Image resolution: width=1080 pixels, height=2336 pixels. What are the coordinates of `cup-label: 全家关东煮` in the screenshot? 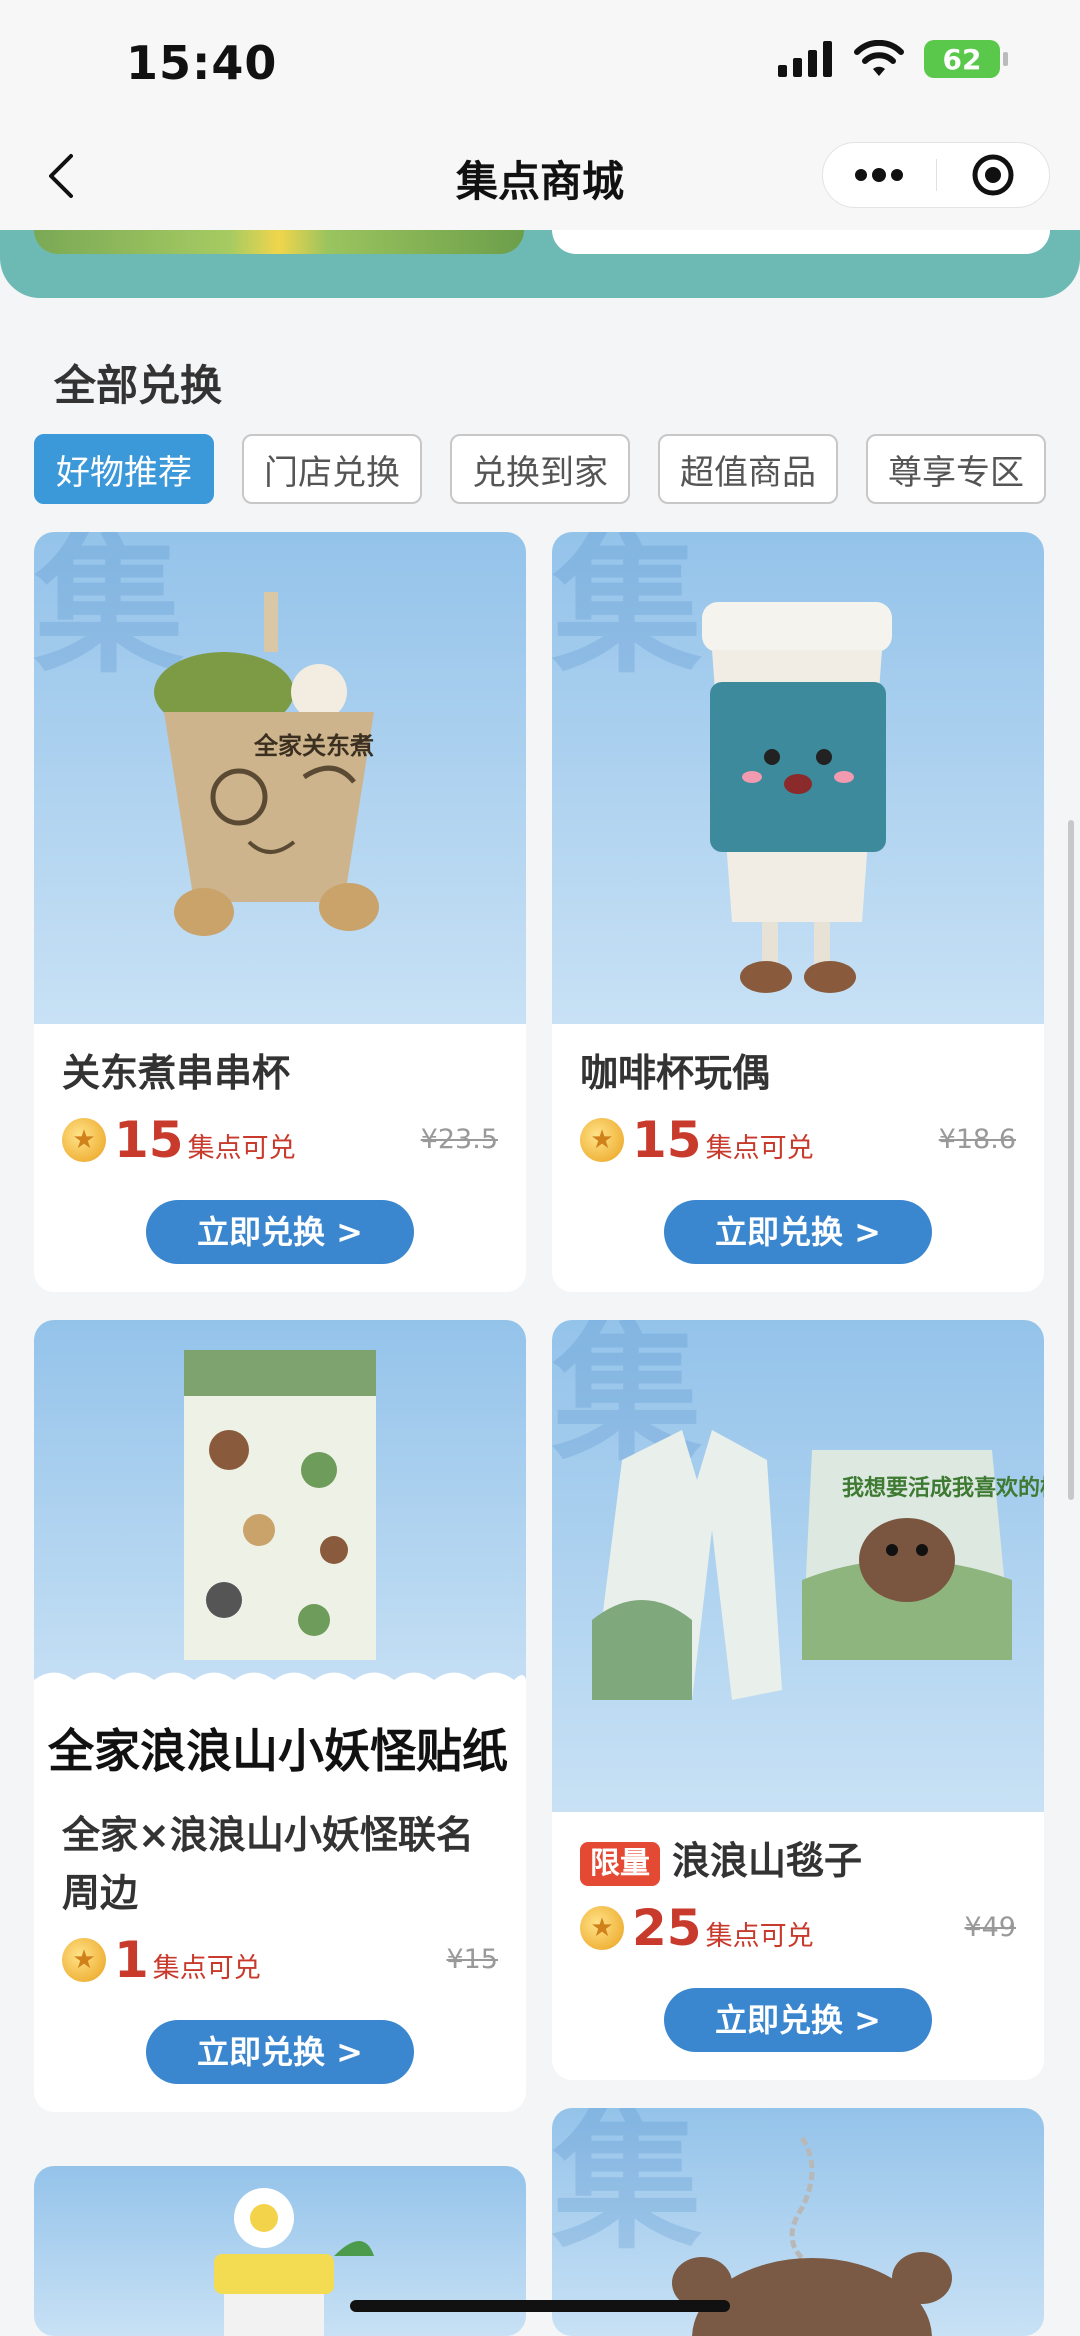 It's located at (313, 746).